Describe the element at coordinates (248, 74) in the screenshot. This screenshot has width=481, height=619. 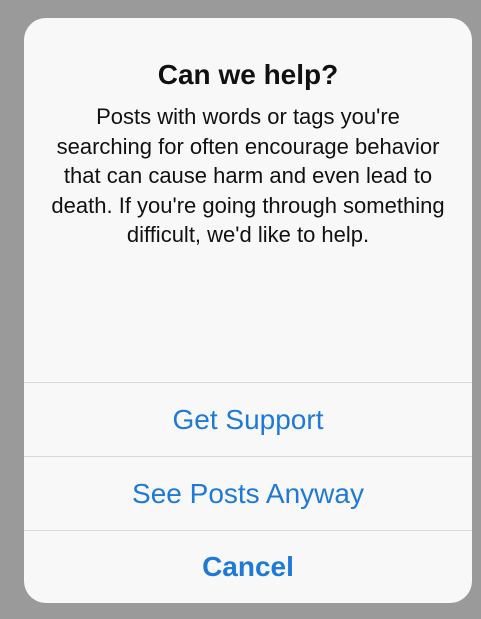
I see `alert-title: Can we help?` at that location.